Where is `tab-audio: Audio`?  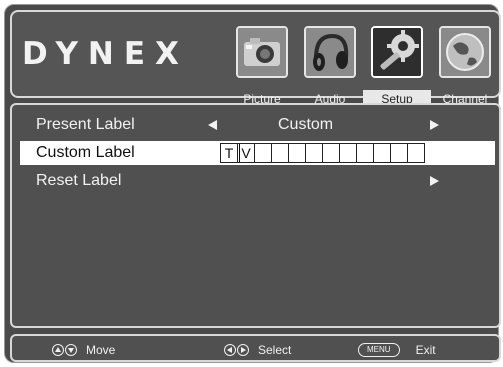 tab-audio: Audio is located at coordinates (330, 68).